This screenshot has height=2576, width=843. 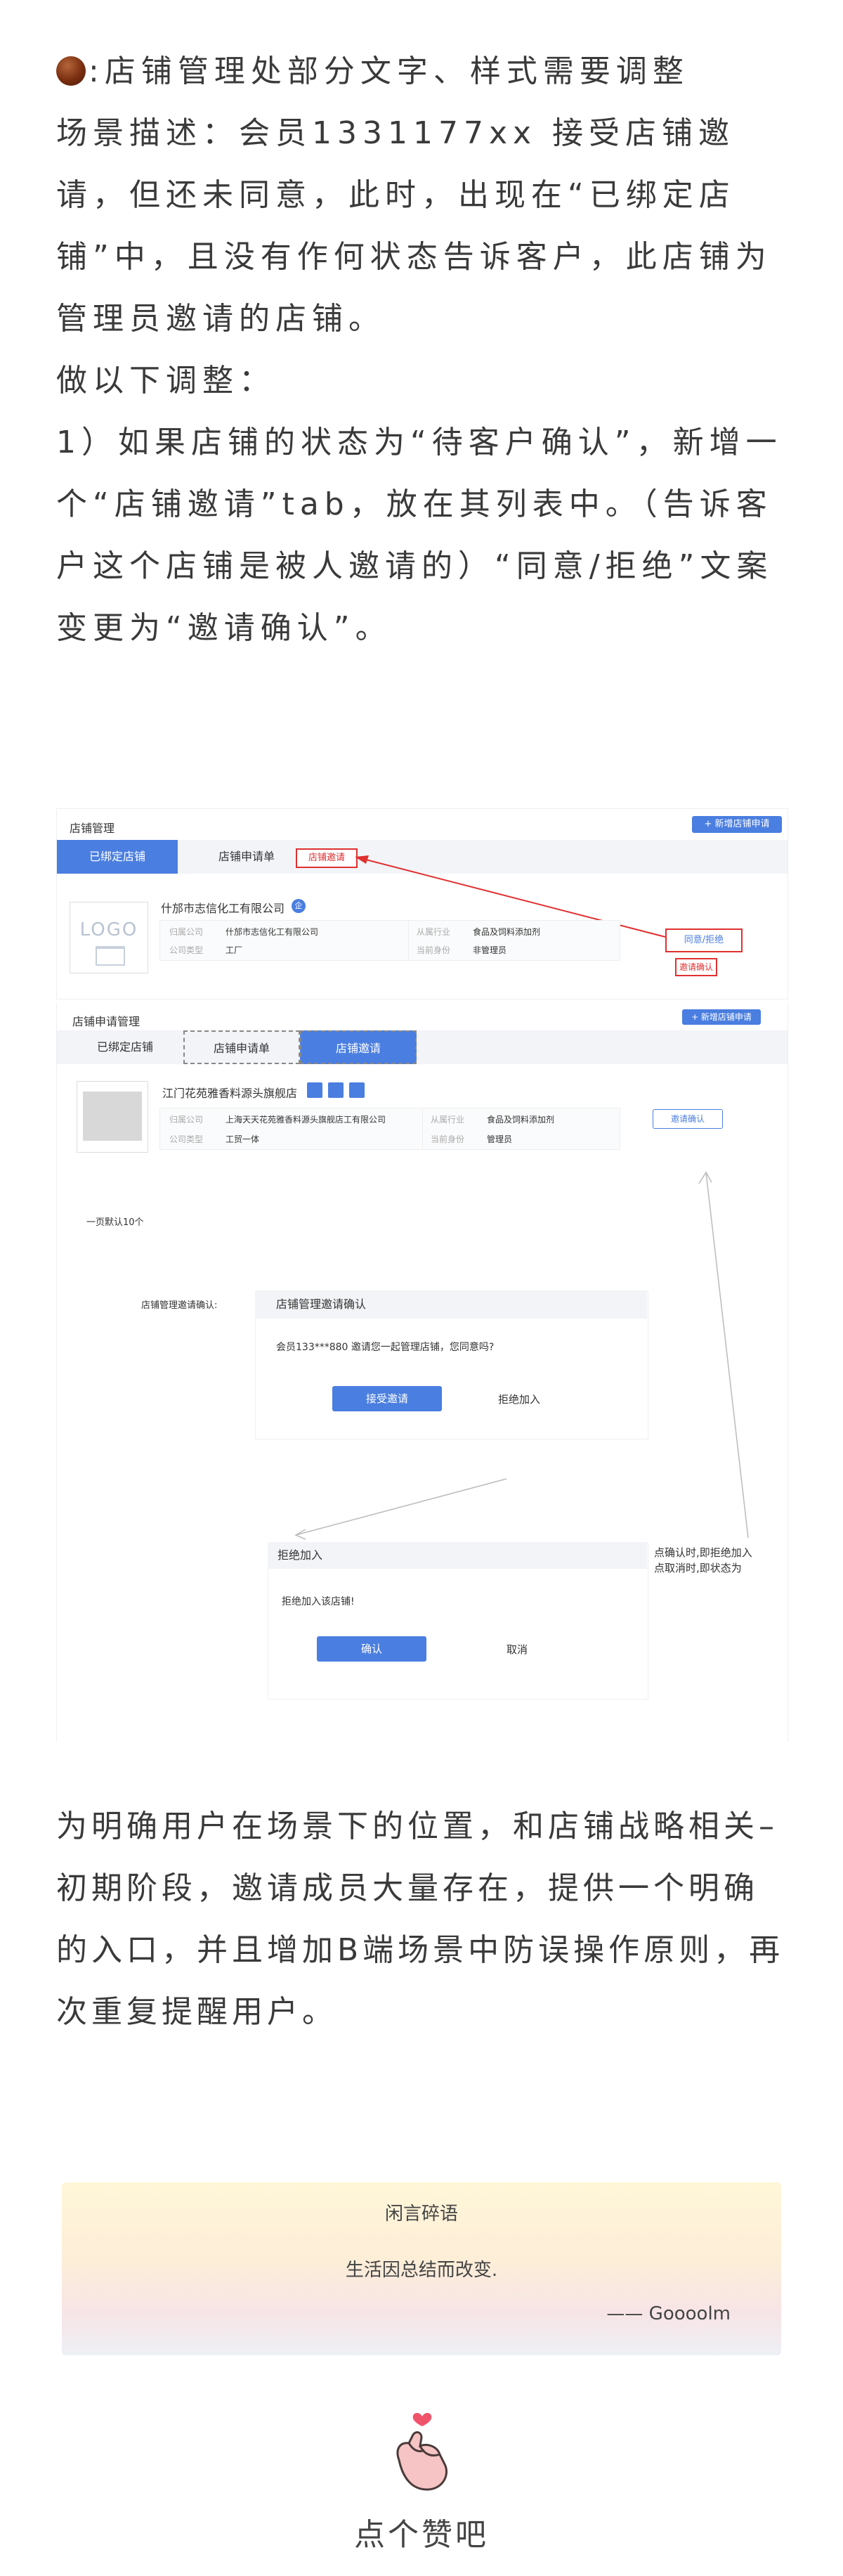 What do you see at coordinates (421, 2531) in the screenshot?
I see `like-label: 点个赞吧` at bounding box center [421, 2531].